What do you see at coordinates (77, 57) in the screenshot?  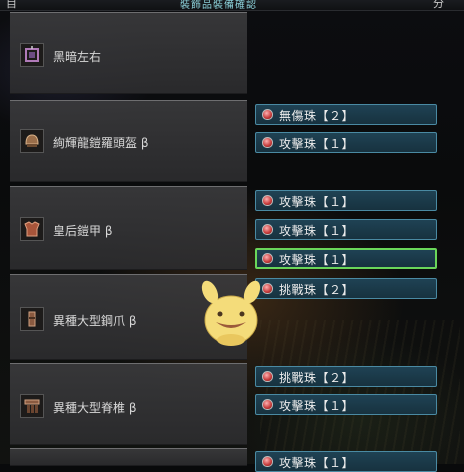 I see `equipment-name: 黑暗左右` at bounding box center [77, 57].